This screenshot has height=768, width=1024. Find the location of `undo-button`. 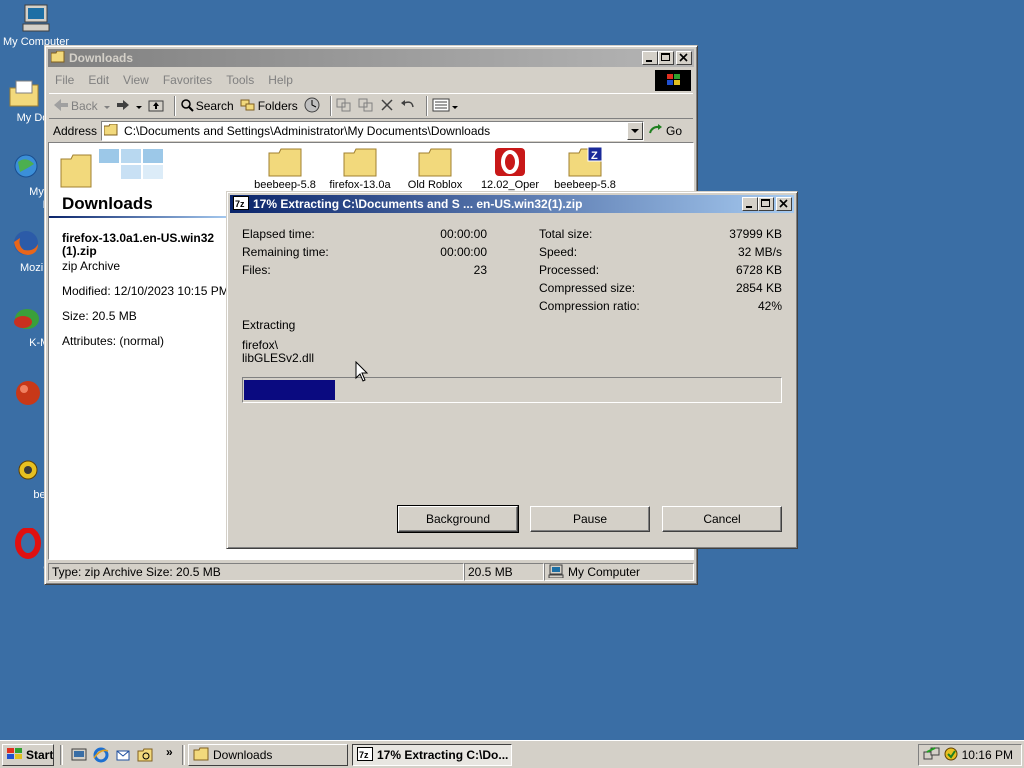

undo-button is located at coordinates (408, 106).